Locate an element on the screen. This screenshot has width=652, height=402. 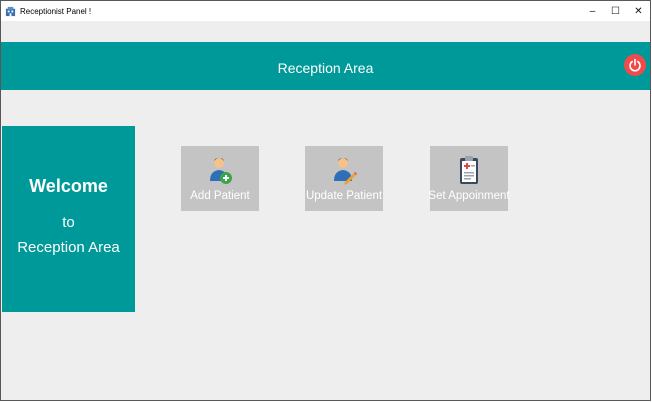
header-title: Reception Area is located at coordinates (325, 68).